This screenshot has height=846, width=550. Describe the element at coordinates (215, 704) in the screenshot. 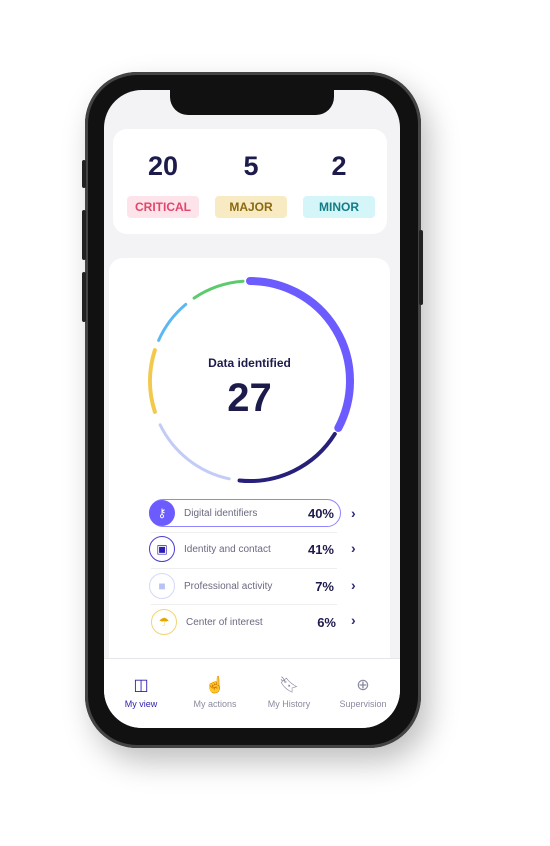

I see `nav-label: My actions` at that location.